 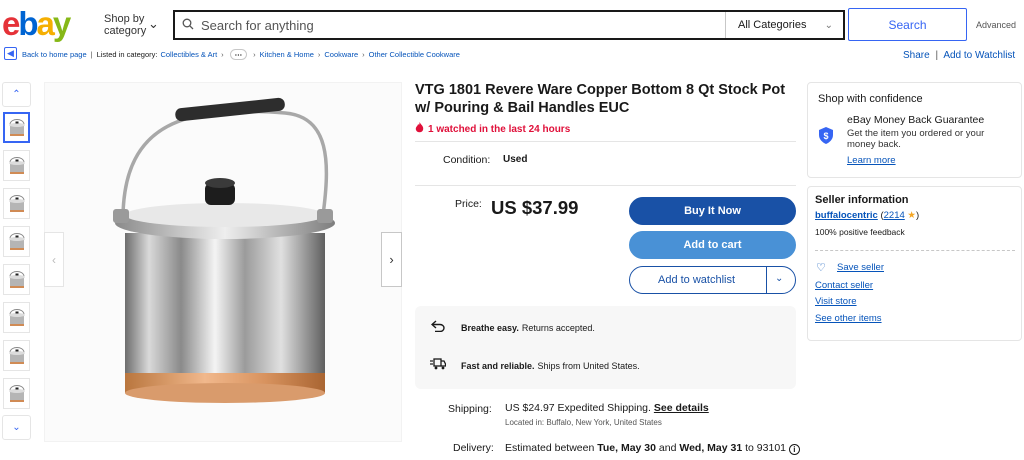 What do you see at coordinates (463, 25) in the screenshot?
I see `search-input: Search for anything` at bounding box center [463, 25].